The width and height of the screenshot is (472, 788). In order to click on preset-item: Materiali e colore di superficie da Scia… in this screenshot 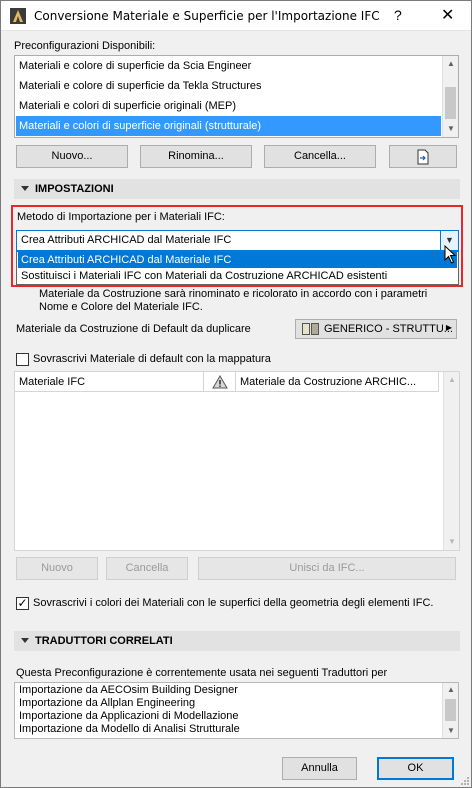, I will do `click(228, 66)`.